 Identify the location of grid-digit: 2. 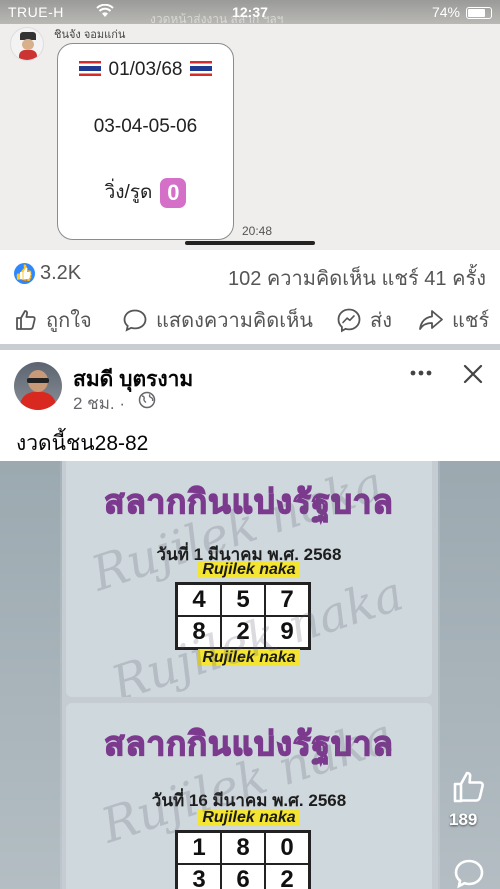
(287, 876).